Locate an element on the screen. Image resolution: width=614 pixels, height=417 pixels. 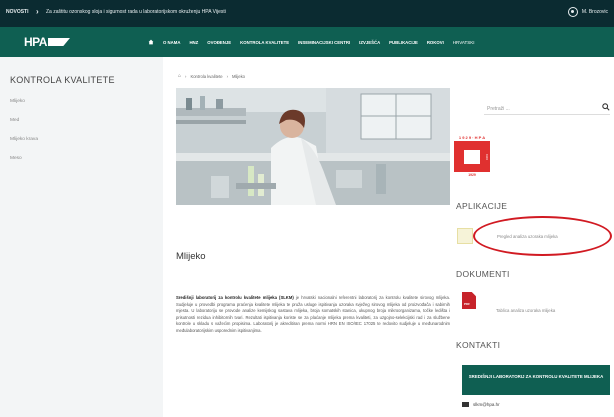
nav-item-rokovi: ROKOVI is located at coordinates (435, 42).